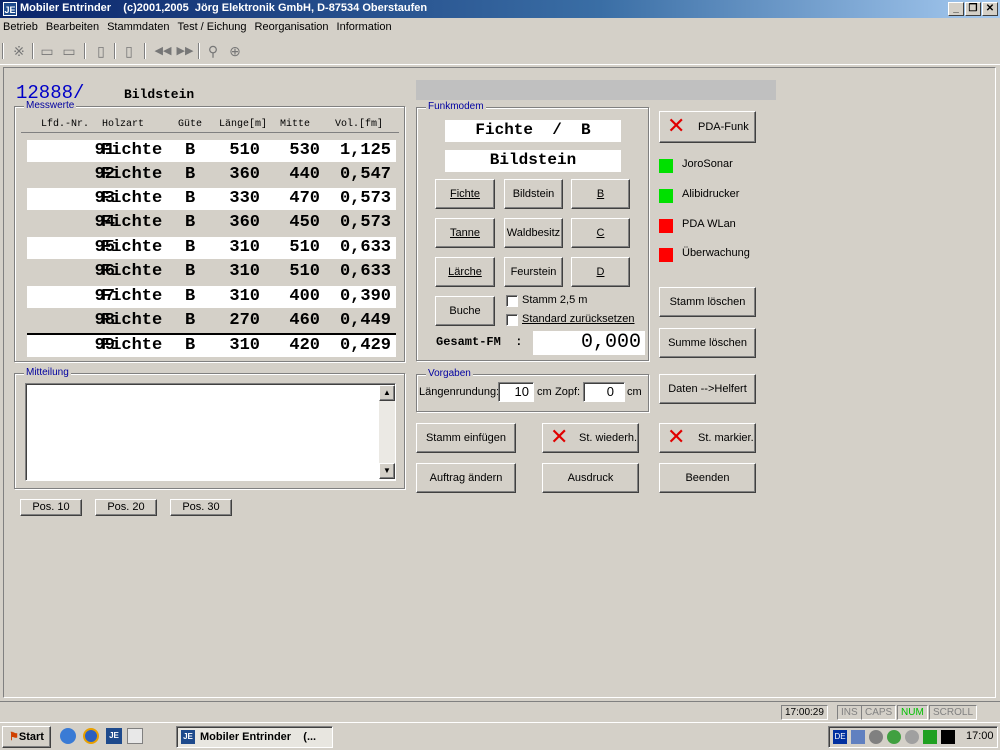  Describe the element at coordinates (211, 321) in the screenshot. I see `table-row: 98 Fichte B 270 460 0,449` at that location.